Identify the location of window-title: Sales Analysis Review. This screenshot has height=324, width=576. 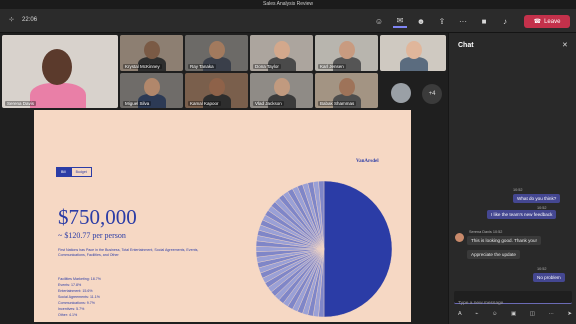
(288, 4).